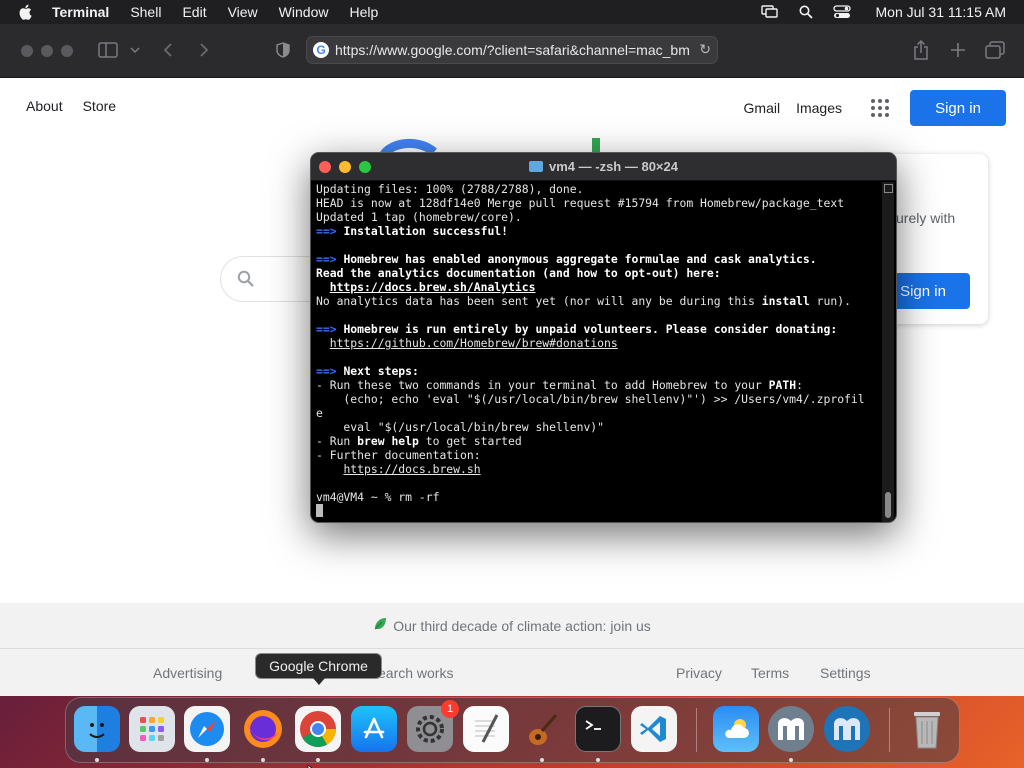 The width and height of the screenshot is (1024, 768). What do you see at coordinates (44, 106) in the screenshot?
I see `about-link: About` at bounding box center [44, 106].